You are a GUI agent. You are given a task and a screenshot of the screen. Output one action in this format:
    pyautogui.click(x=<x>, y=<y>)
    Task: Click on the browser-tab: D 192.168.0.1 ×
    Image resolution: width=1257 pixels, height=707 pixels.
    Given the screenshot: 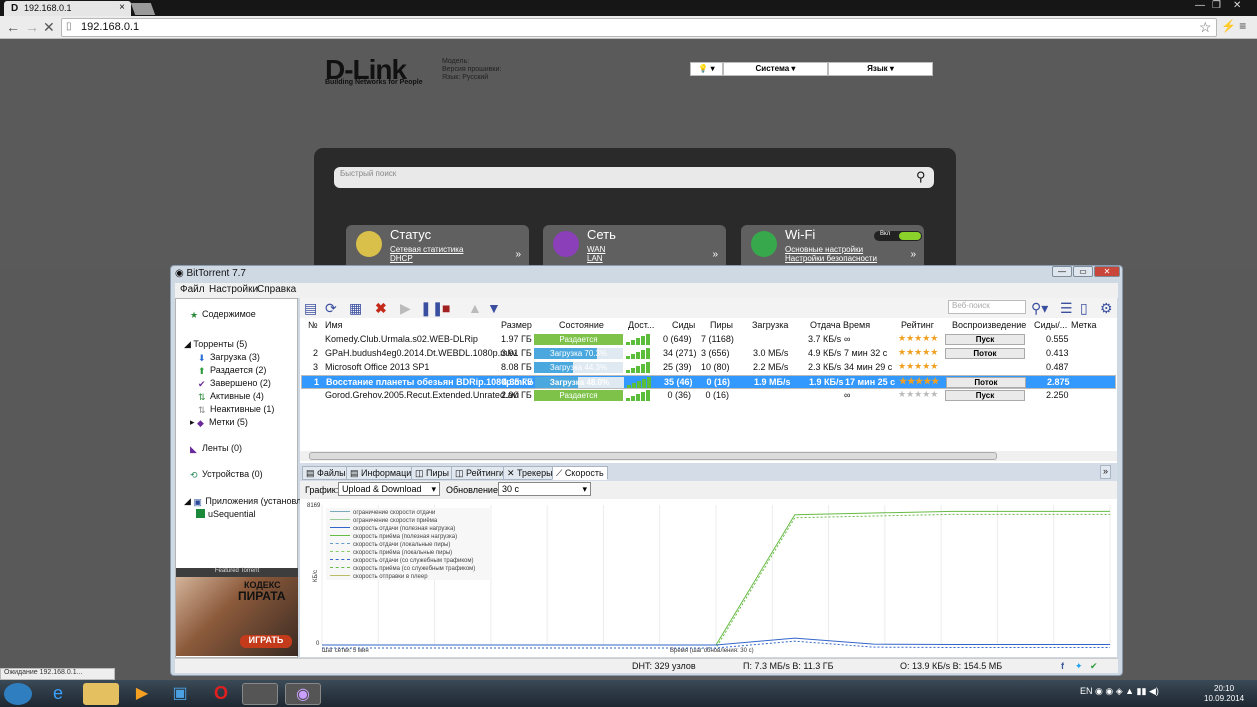 What is the action you would take?
    pyautogui.click(x=67, y=8)
    